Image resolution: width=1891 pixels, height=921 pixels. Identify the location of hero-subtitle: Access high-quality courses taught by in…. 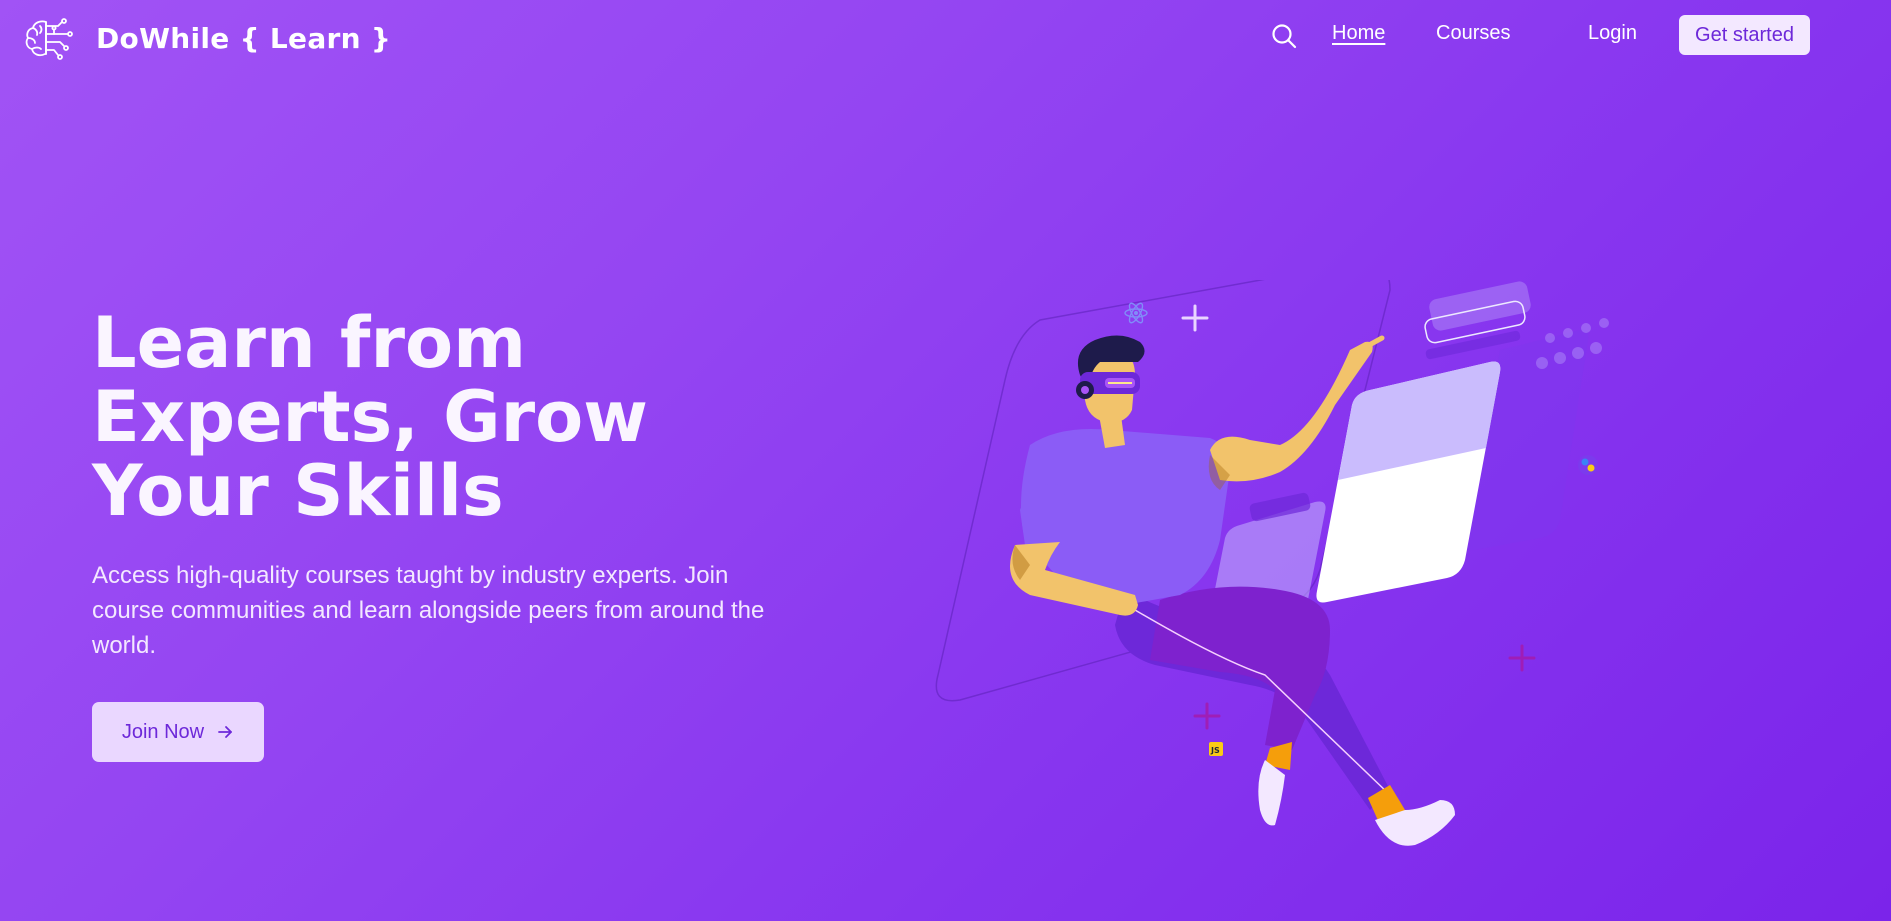
(428, 610).